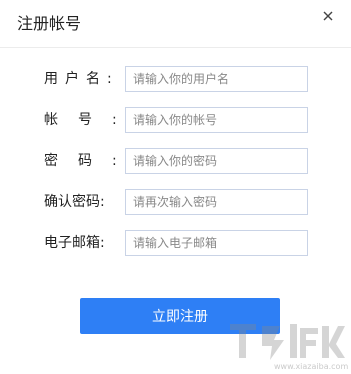  What do you see at coordinates (90, 120) in the screenshot?
I see `account-label: 帐号:` at bounding box center [90, 120].